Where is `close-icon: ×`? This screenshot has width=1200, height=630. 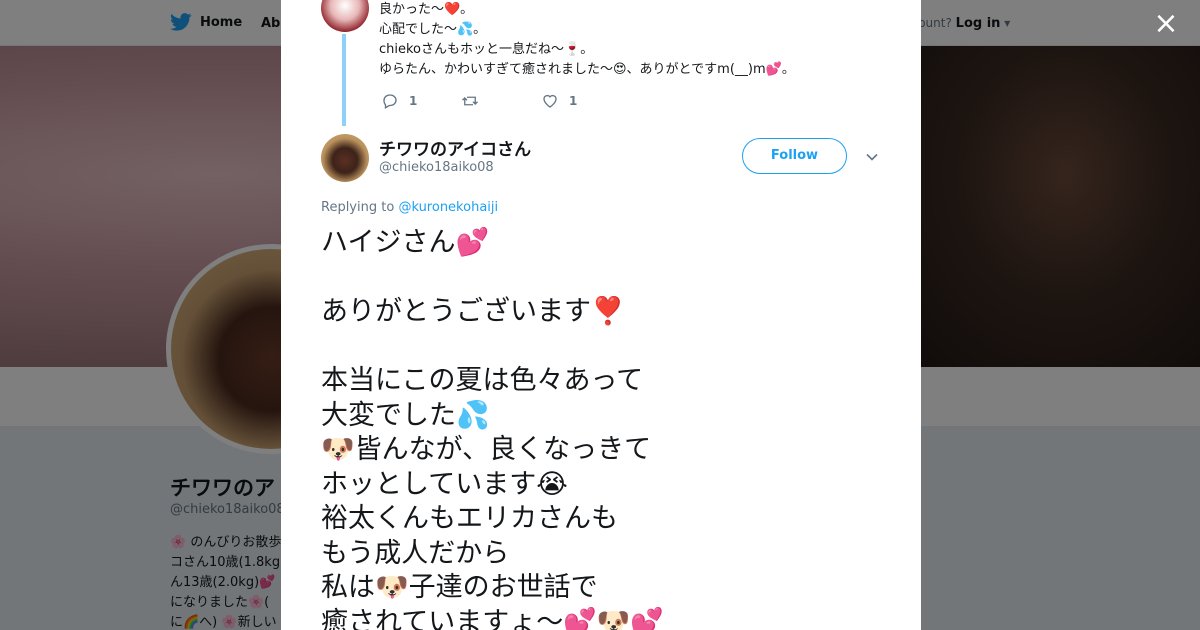
close-icon: × is located at coordinates (1166, 24).